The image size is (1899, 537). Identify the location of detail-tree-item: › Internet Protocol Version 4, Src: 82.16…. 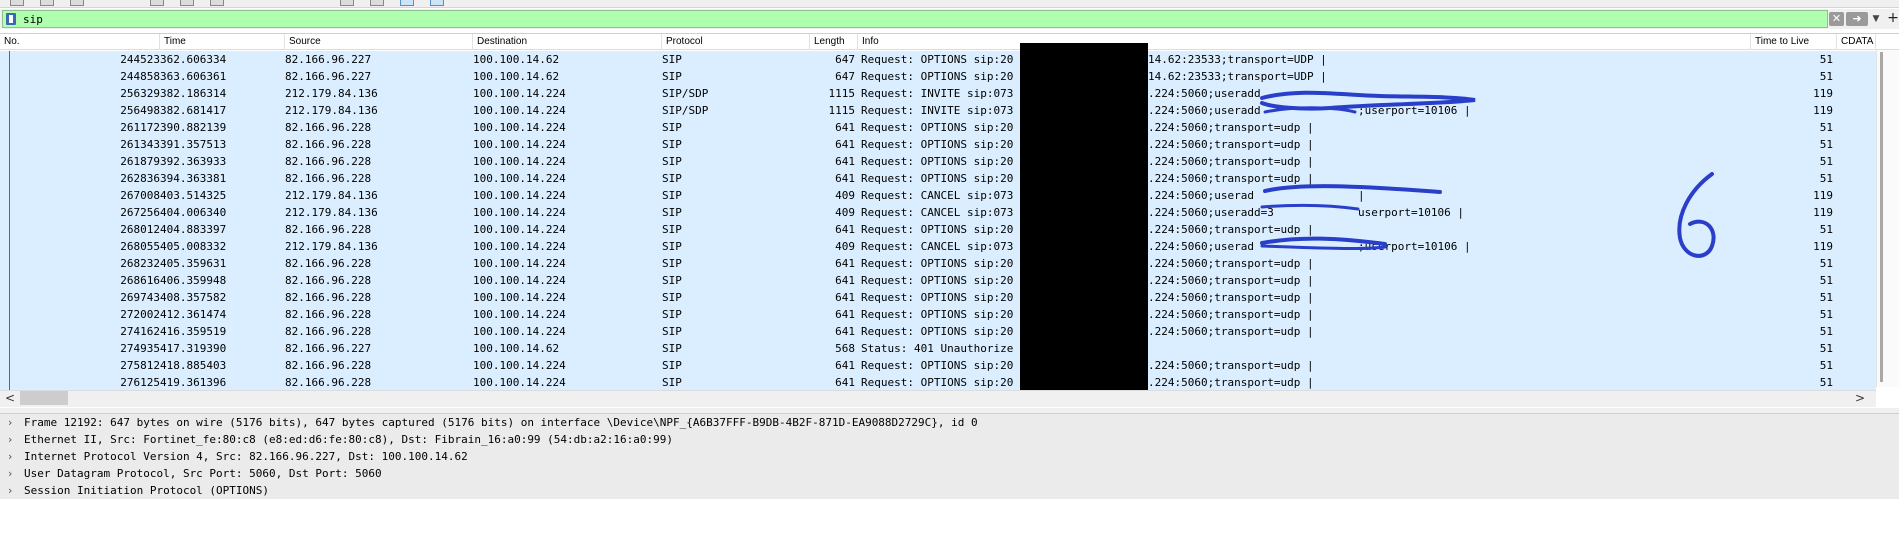
(949, 456).